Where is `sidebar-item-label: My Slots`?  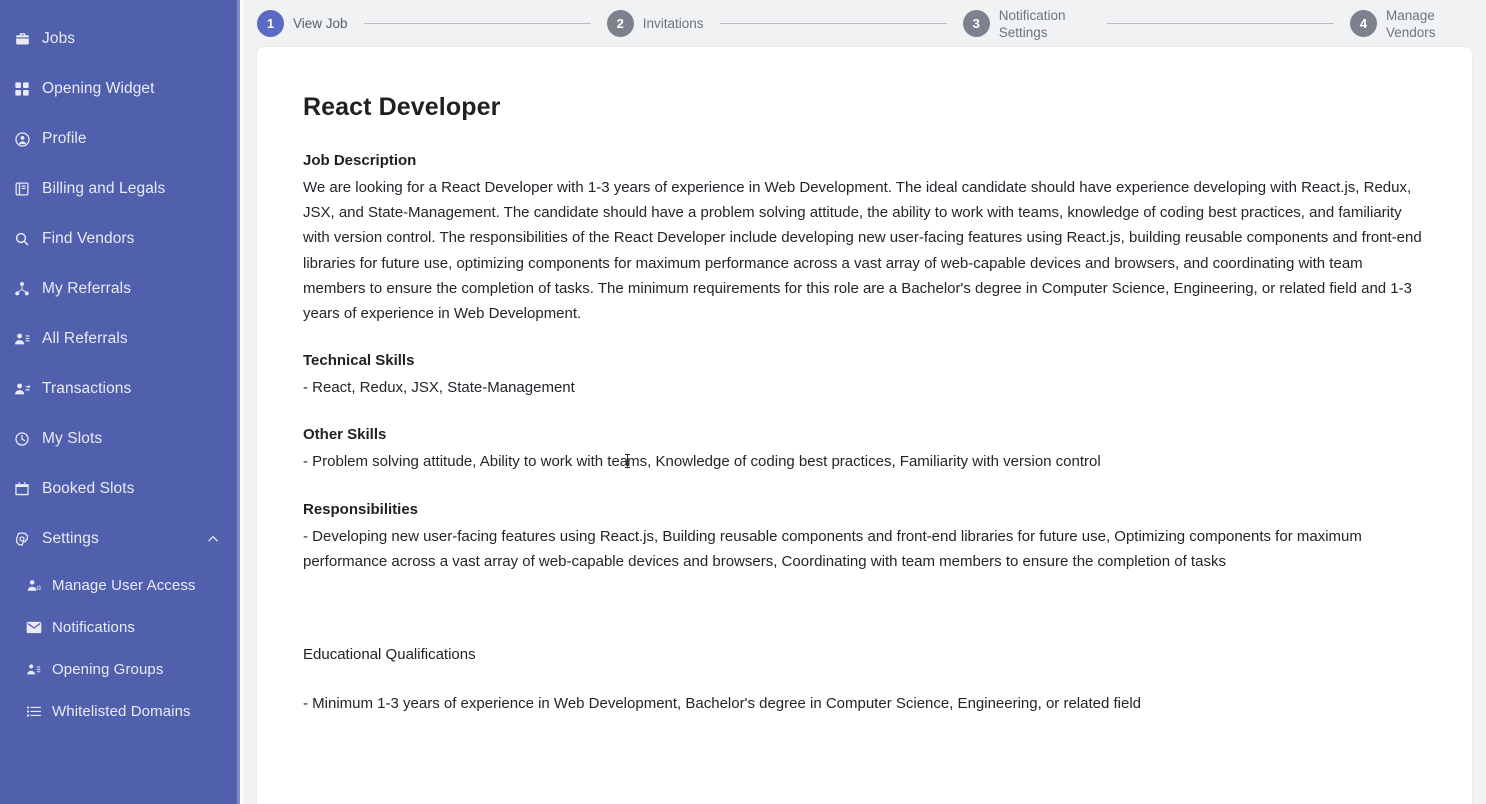
sidebar-item-label: My Slots is located at coordinates (72, 438).